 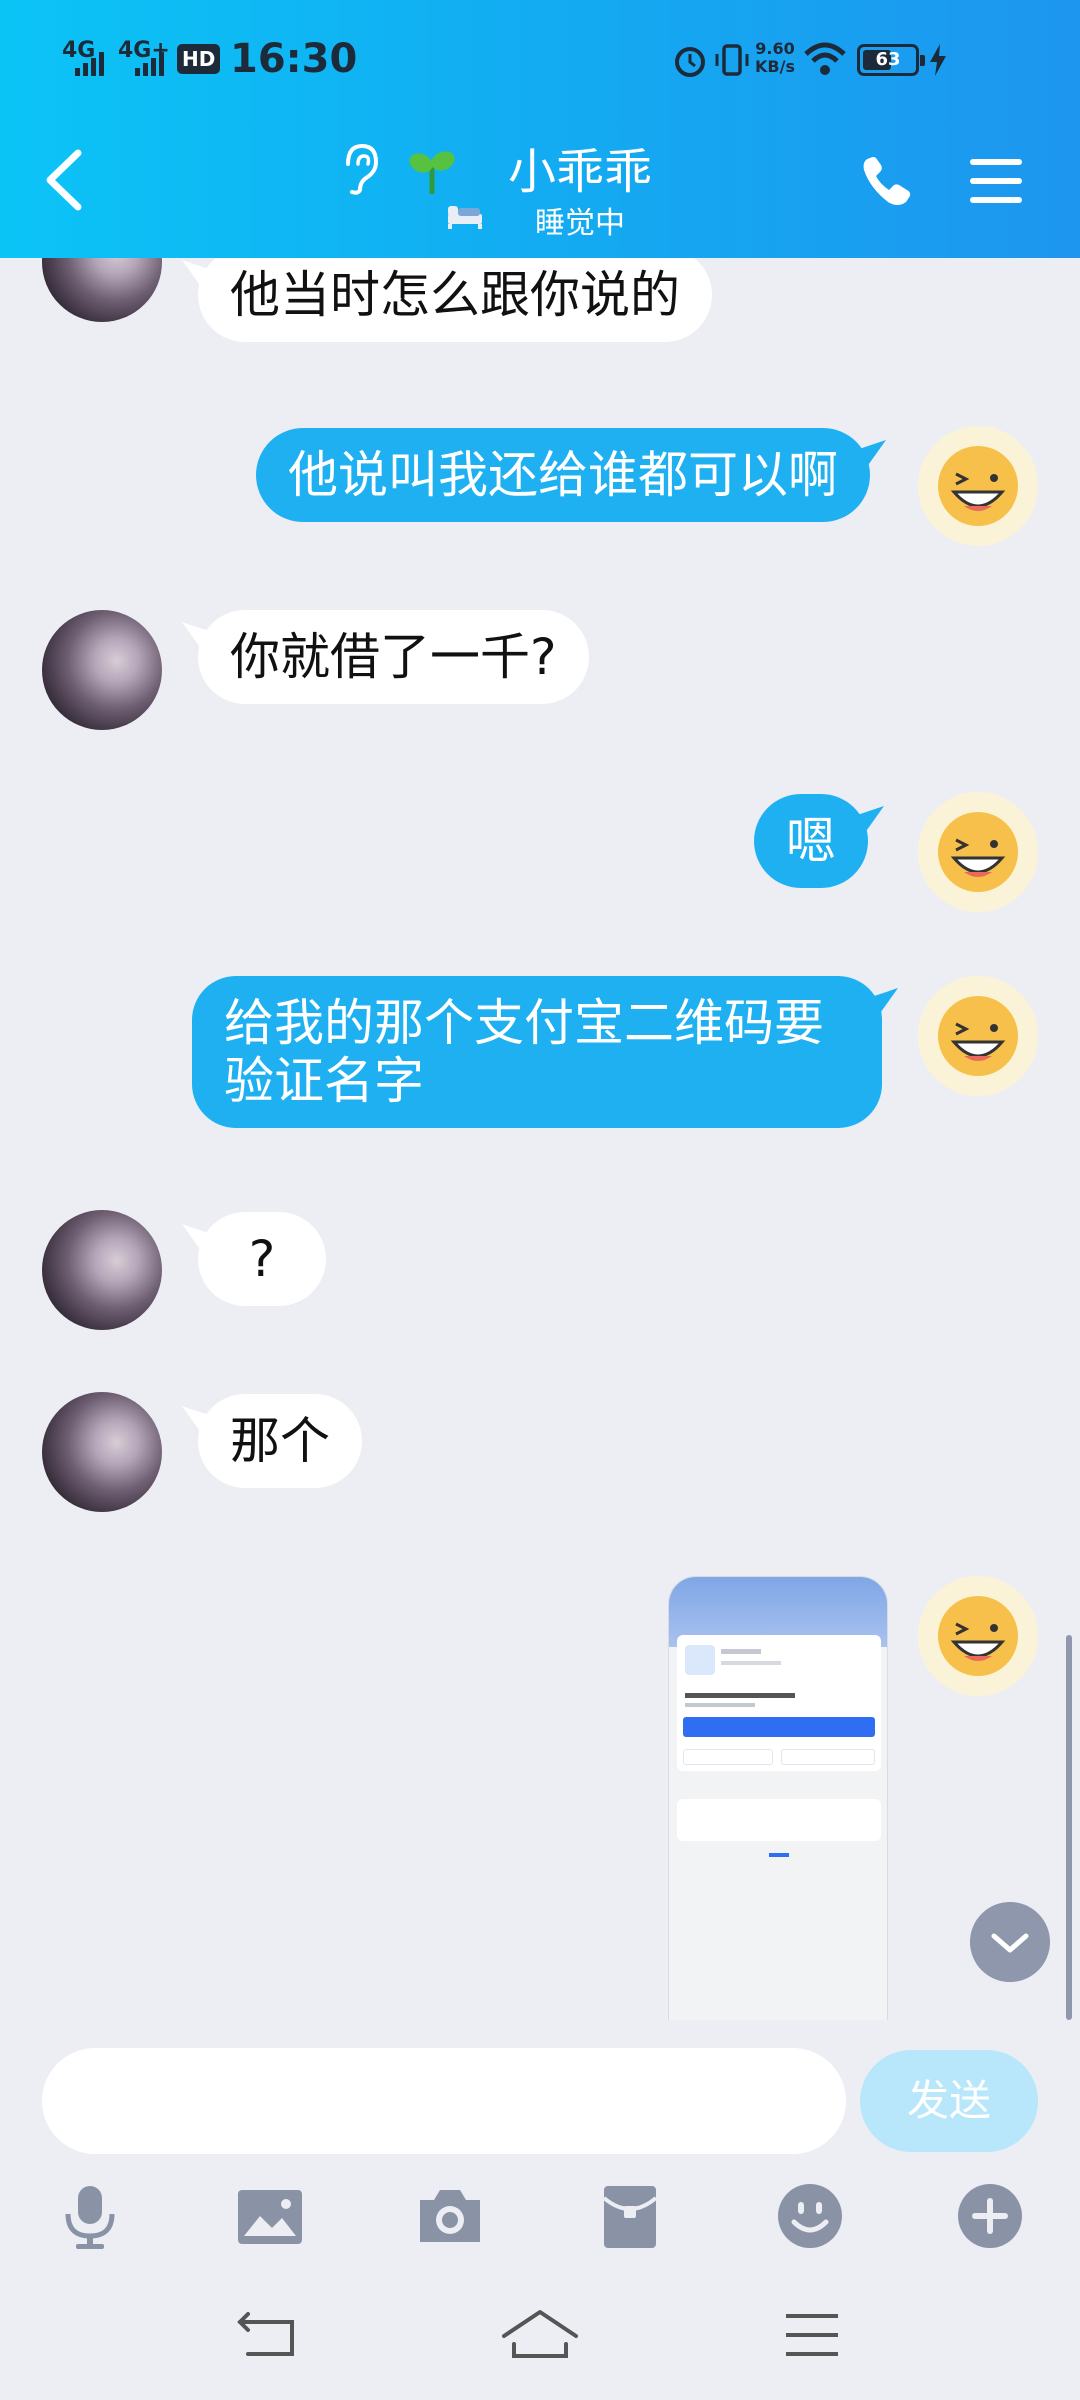 I want to click on status-time: 16:30, so click(x=294, y=59).